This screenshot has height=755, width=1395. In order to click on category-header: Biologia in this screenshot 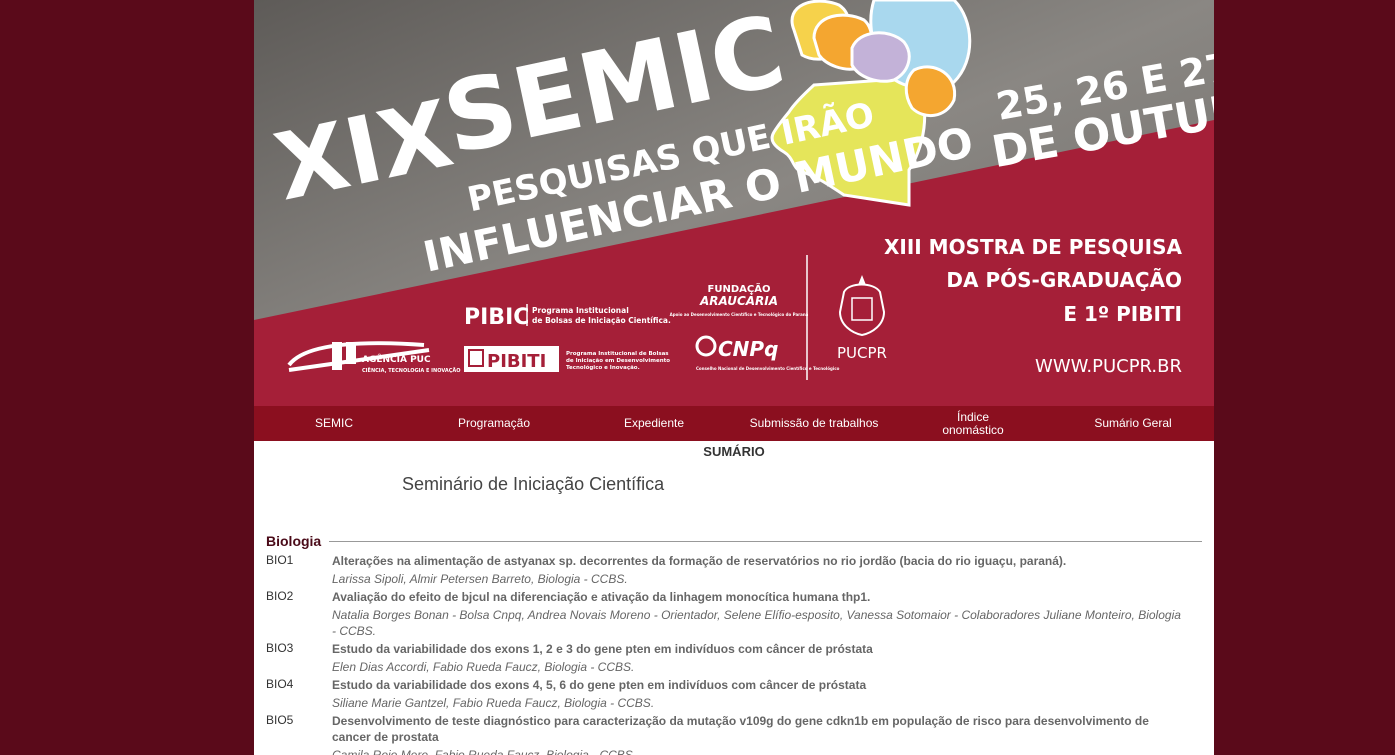, I will do `click(734, 541)`.